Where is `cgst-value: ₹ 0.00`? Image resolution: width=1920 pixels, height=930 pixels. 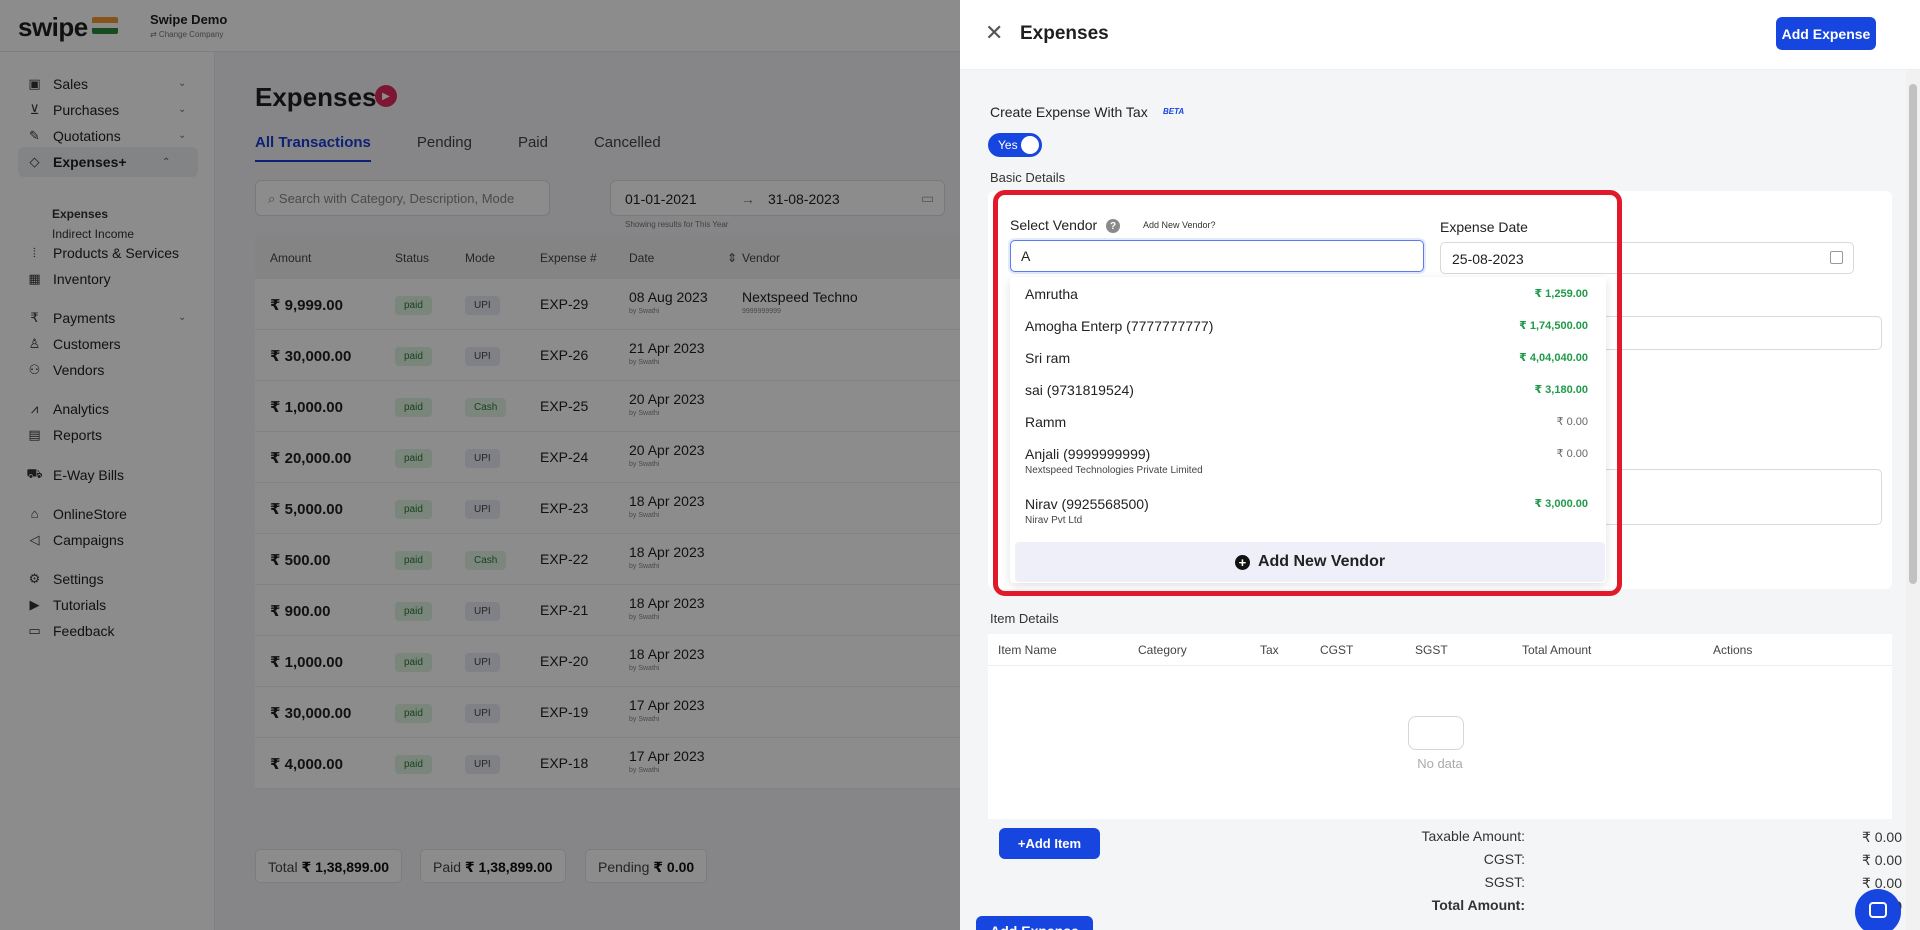
cgst-value: ₹ 0.00 is located at coordinates (1881, 860).